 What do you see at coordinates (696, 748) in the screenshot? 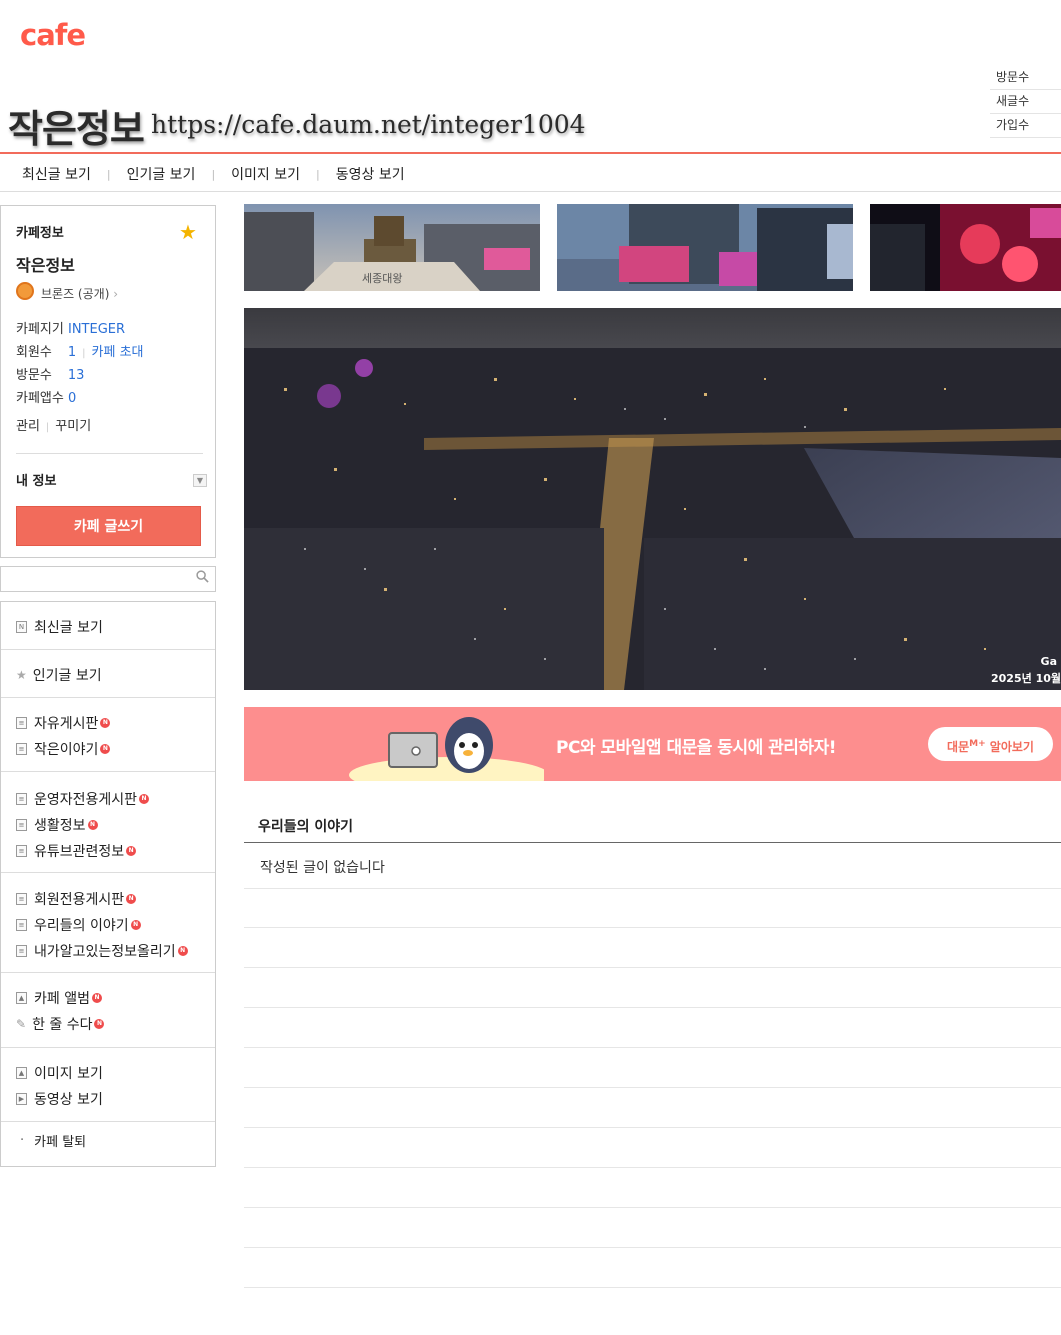
I see `banner-text: PC와 모바일앱 대문을 동시에 관리하자!` at bounding box center [696, 748].